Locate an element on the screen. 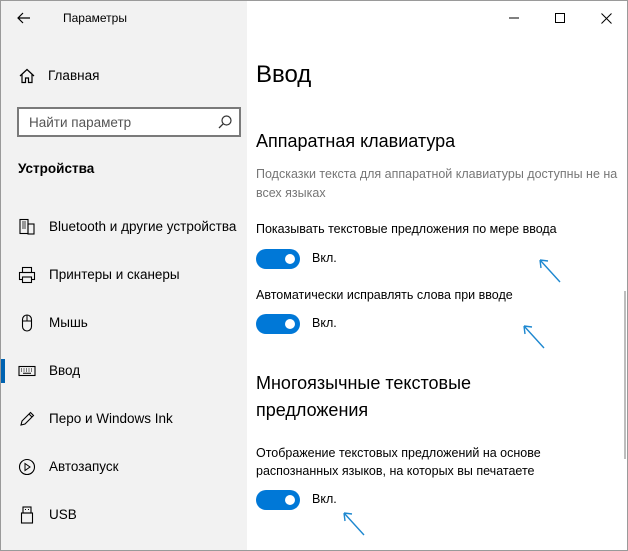 The image size is (628, 551). maximize-icon is located at coordinates (560, 18).